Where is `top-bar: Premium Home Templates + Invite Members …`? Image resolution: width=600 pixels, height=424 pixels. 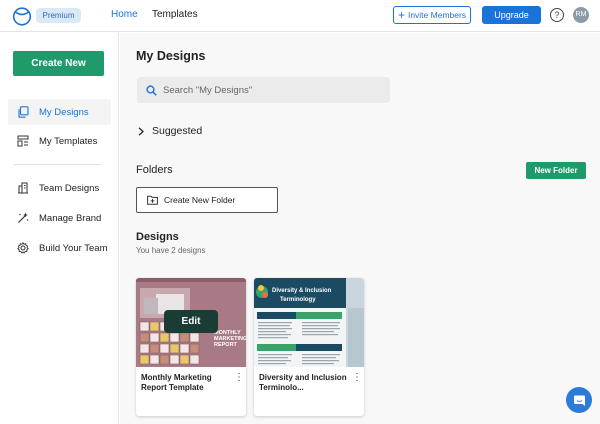
top-bar: Premium Home Templates + Invite Members … is located at coordinates (300, 16).